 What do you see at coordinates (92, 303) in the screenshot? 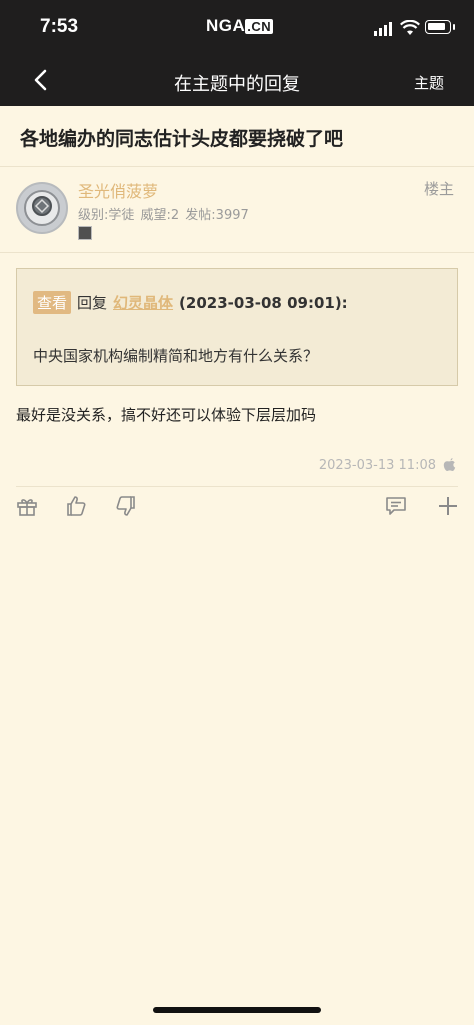
I see `reply-label: 回复` at bounding box center [92, 303].